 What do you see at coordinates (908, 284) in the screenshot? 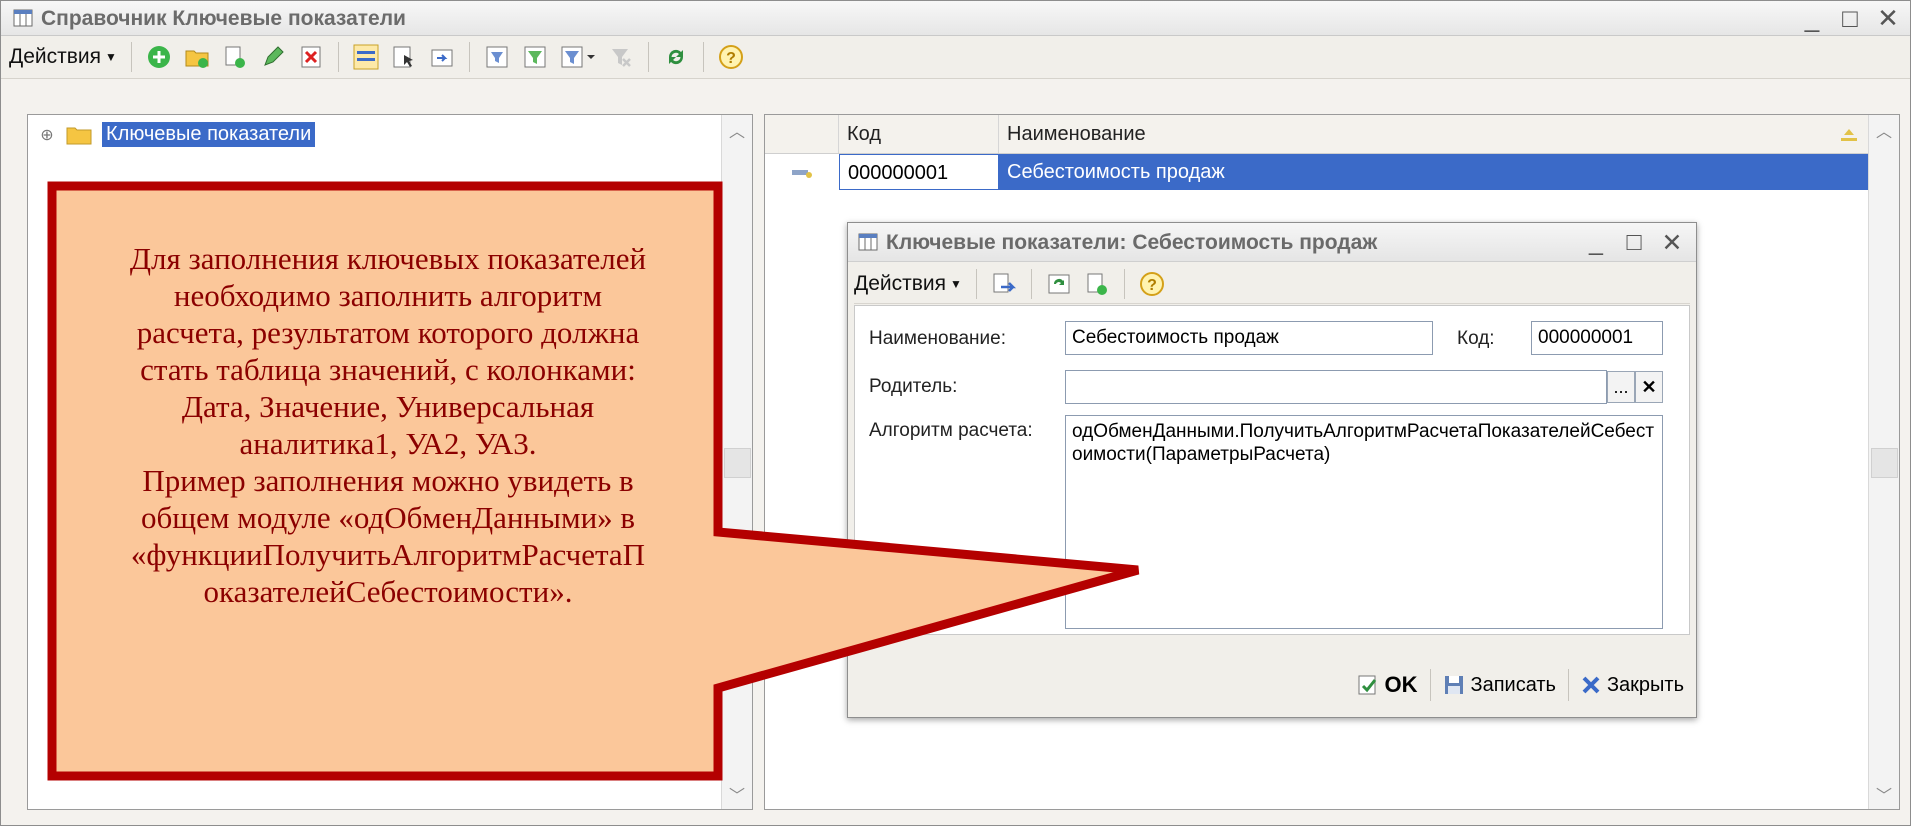
I see `dialog-actions-menu: Действия ▼` at bounding box center [908, 284].